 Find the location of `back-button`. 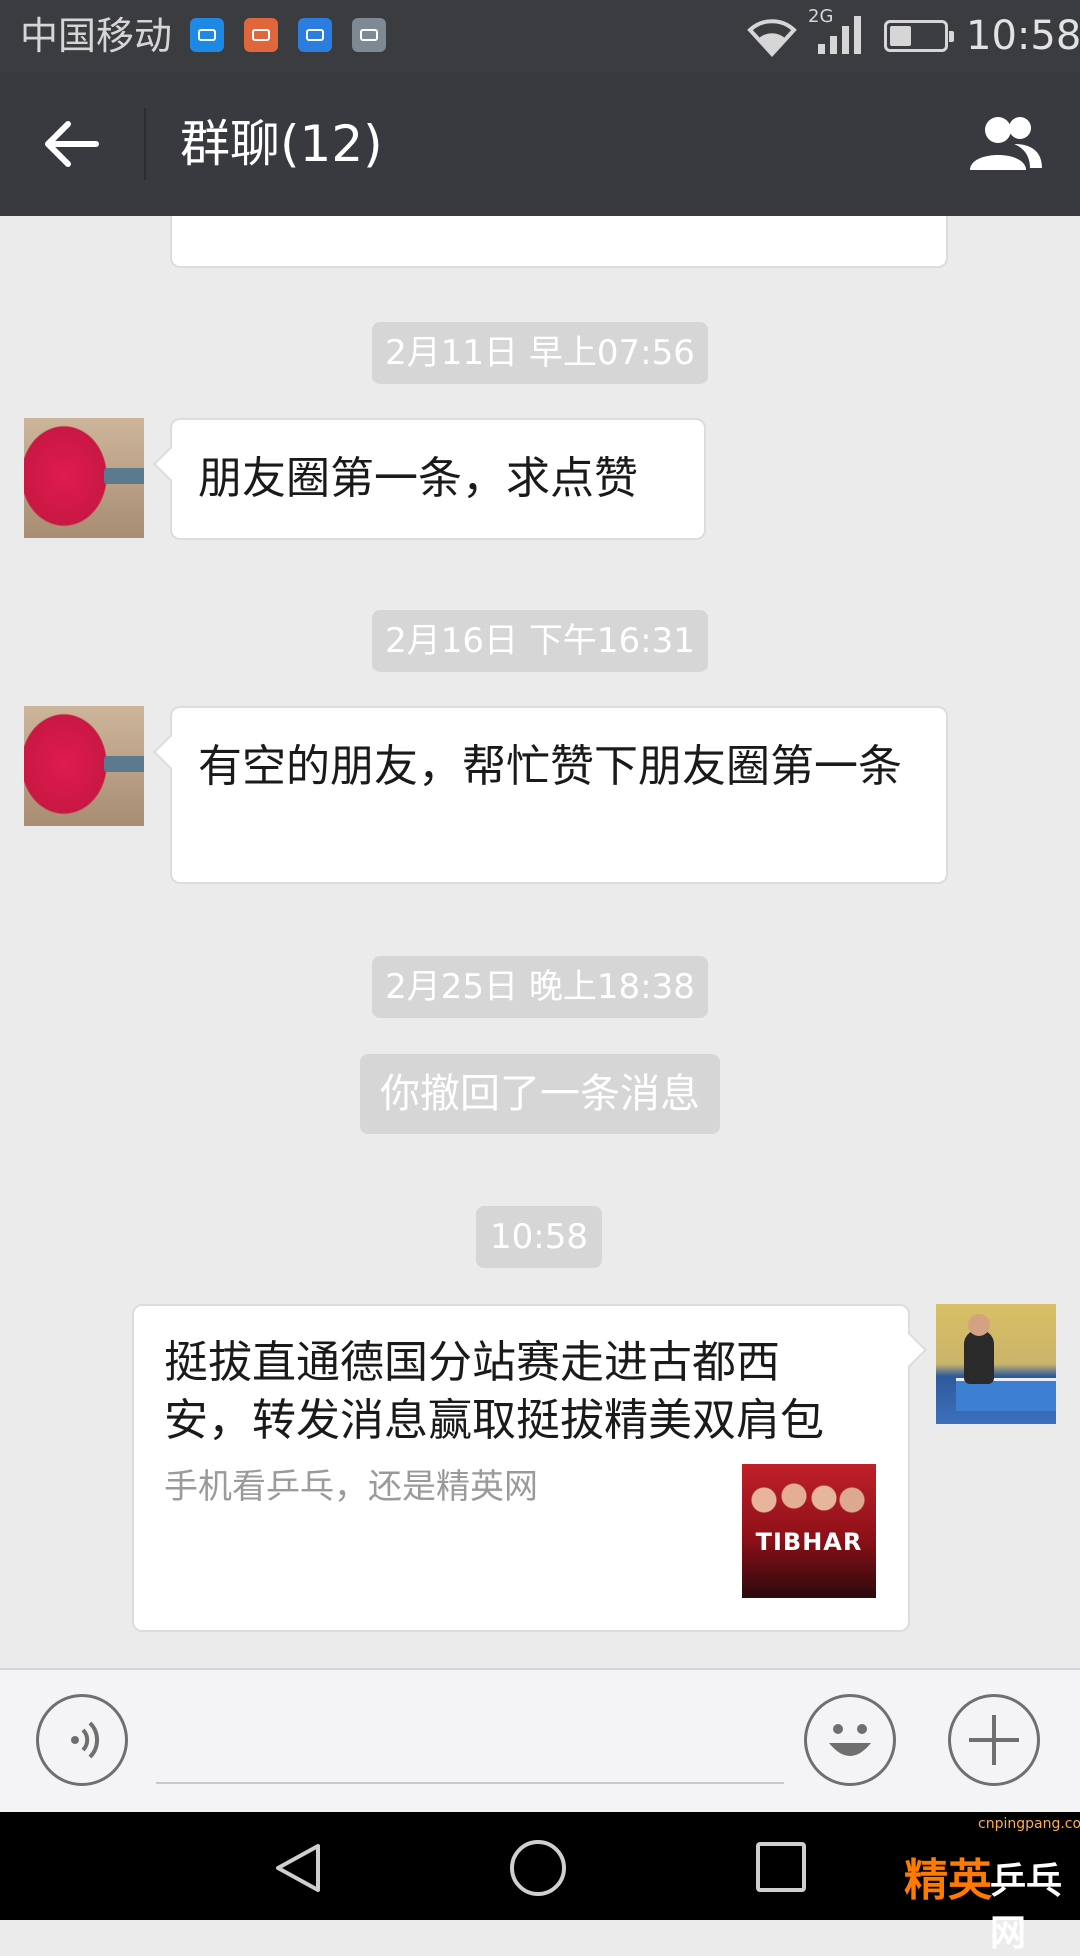

back-button is located at coordinates (72, 144).